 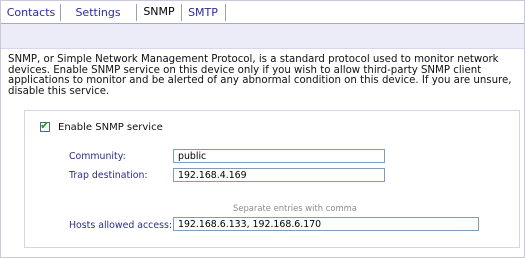 I want to click on checkmark-icon: ✔, so click(x=45, y=125).